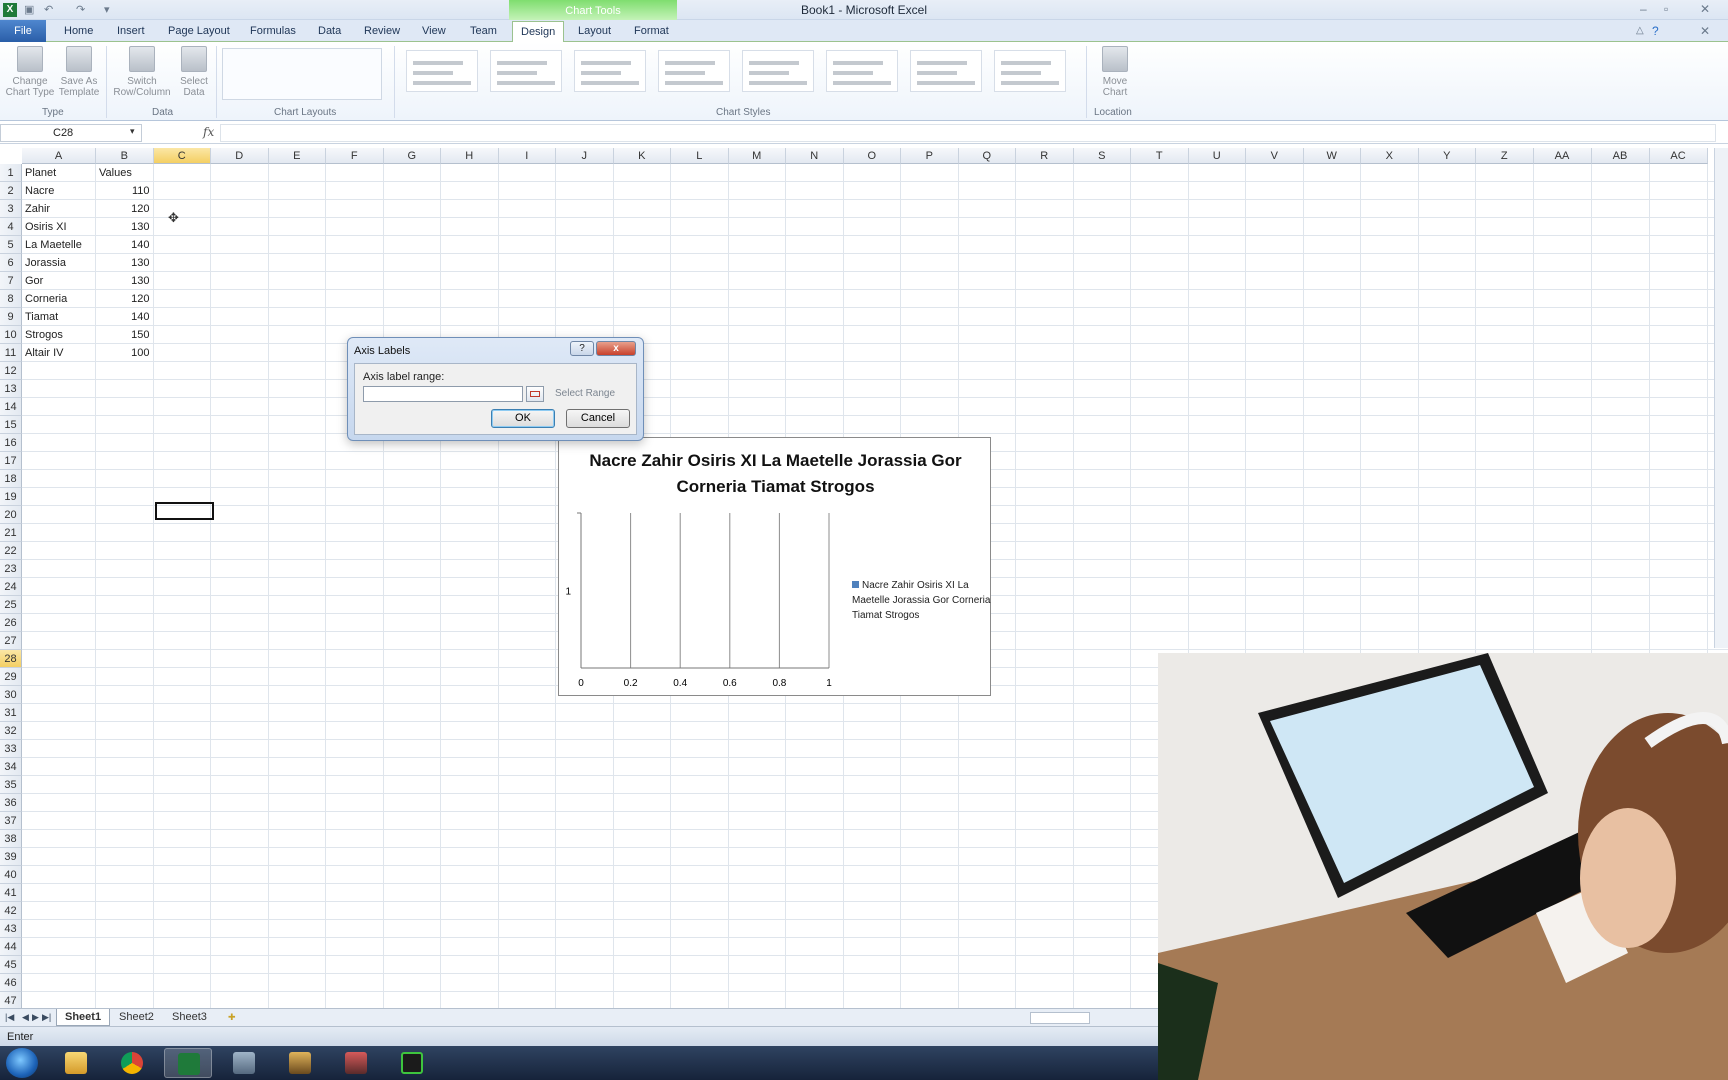 Image resolution: width=1728 pixels, height=1080 pixels. I want to click on row-header-4: 4, so click(11, 227).